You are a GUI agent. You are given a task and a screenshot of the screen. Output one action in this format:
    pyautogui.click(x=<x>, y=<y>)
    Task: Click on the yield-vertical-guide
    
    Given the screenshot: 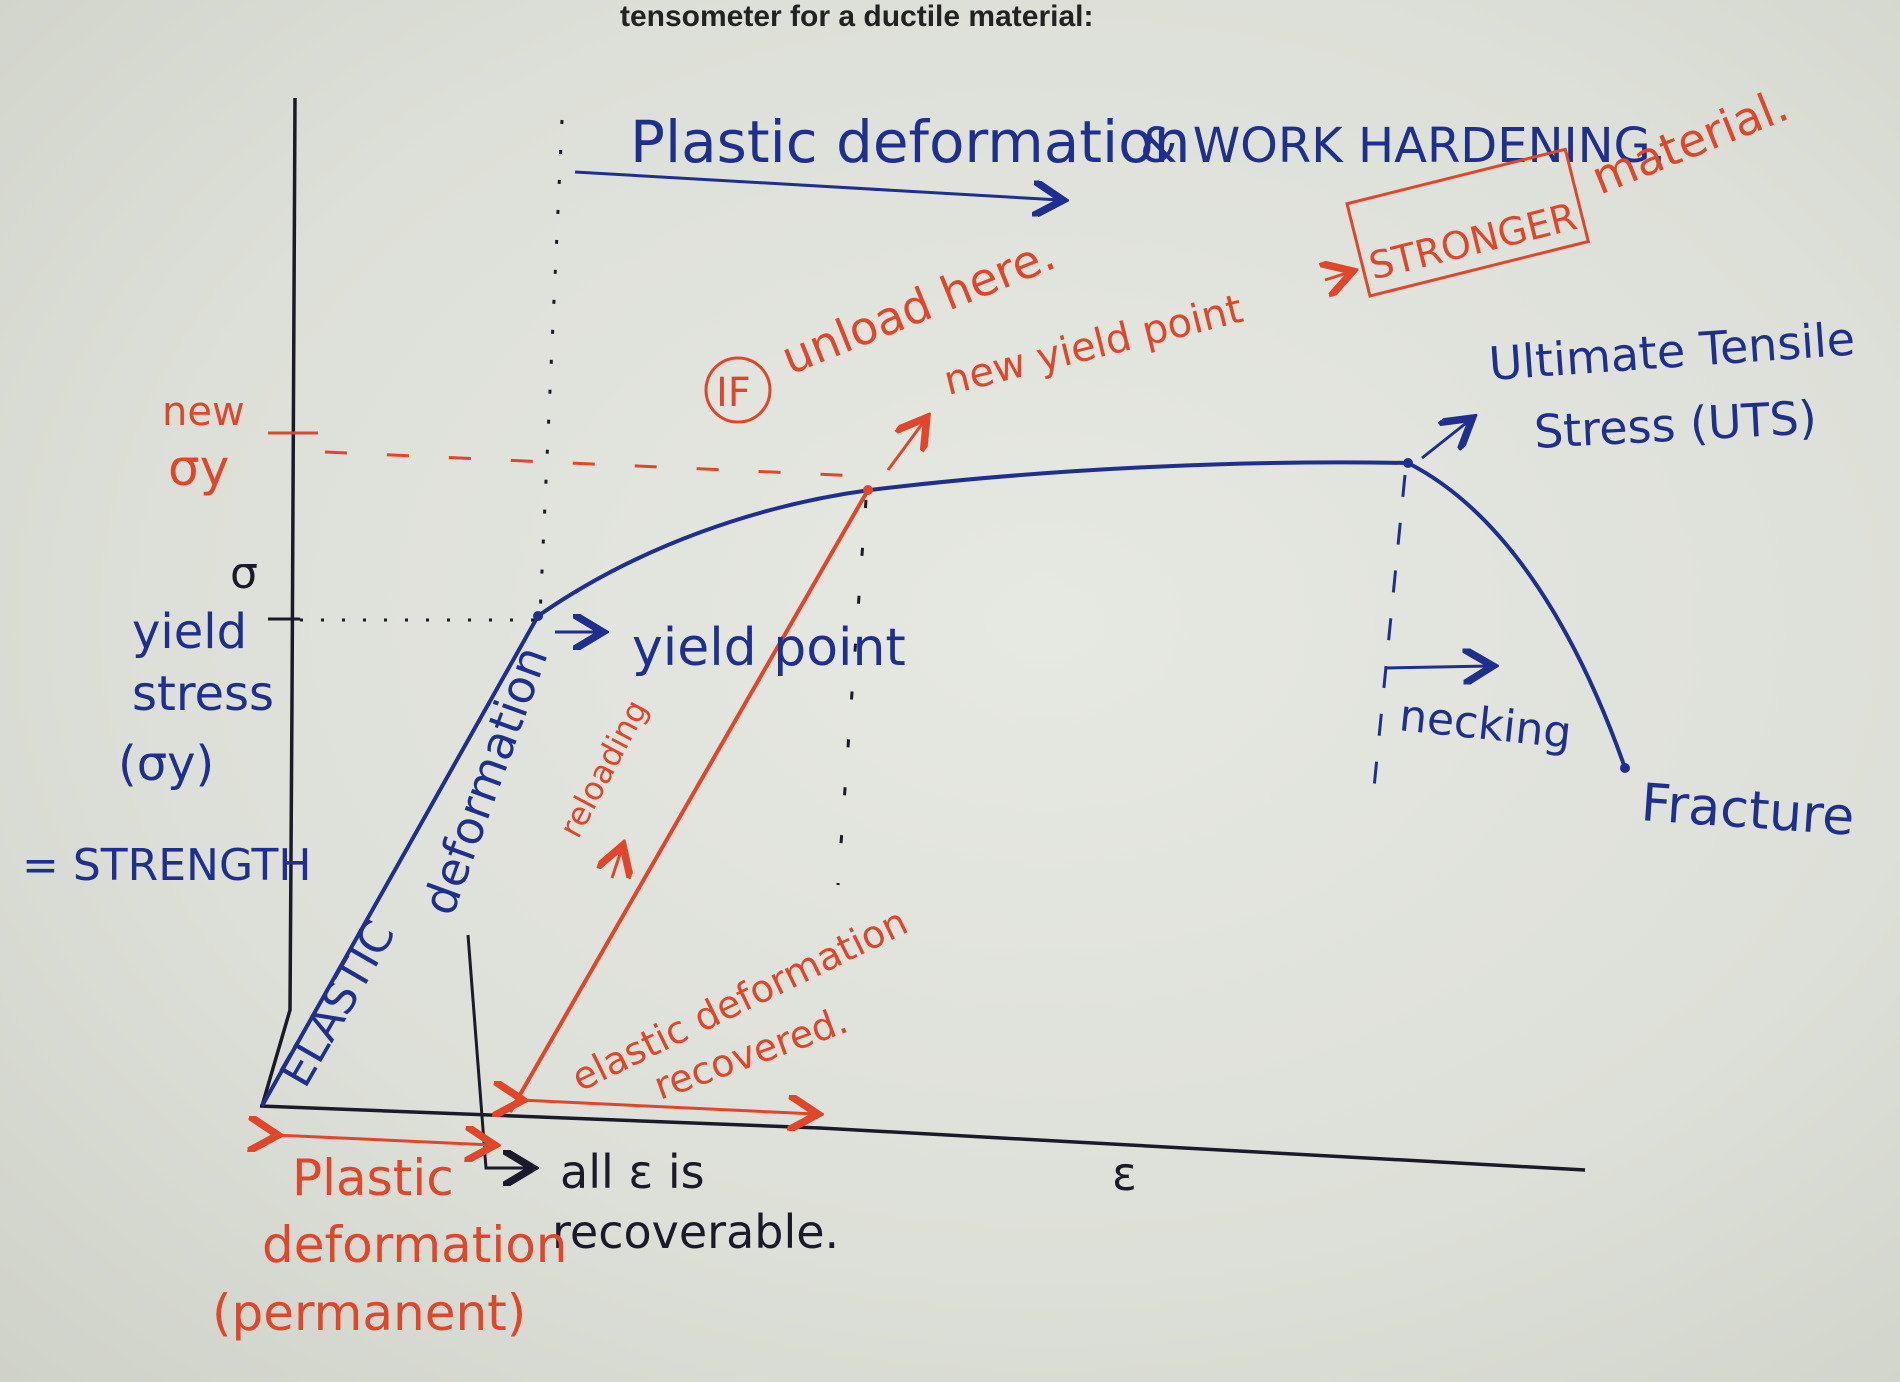 What is the action you would take?
    pyautogui.click(x=551, y=368)
    